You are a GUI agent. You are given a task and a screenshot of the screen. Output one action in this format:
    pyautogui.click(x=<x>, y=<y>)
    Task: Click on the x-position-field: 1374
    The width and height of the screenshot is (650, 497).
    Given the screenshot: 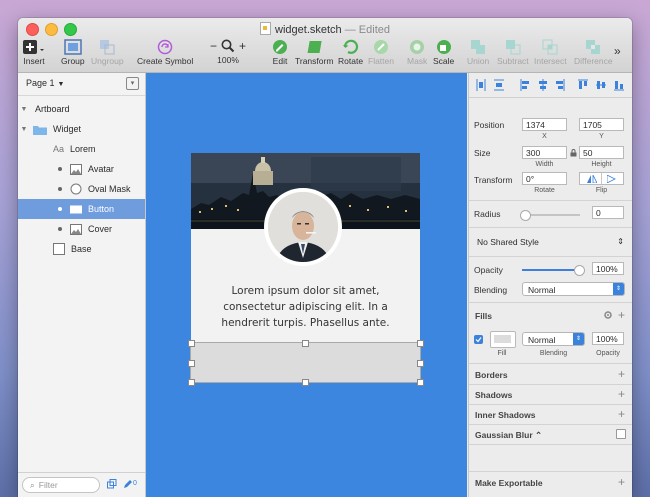 What is the action you would take?
    pyautogui.click(x=544, y=124)
    